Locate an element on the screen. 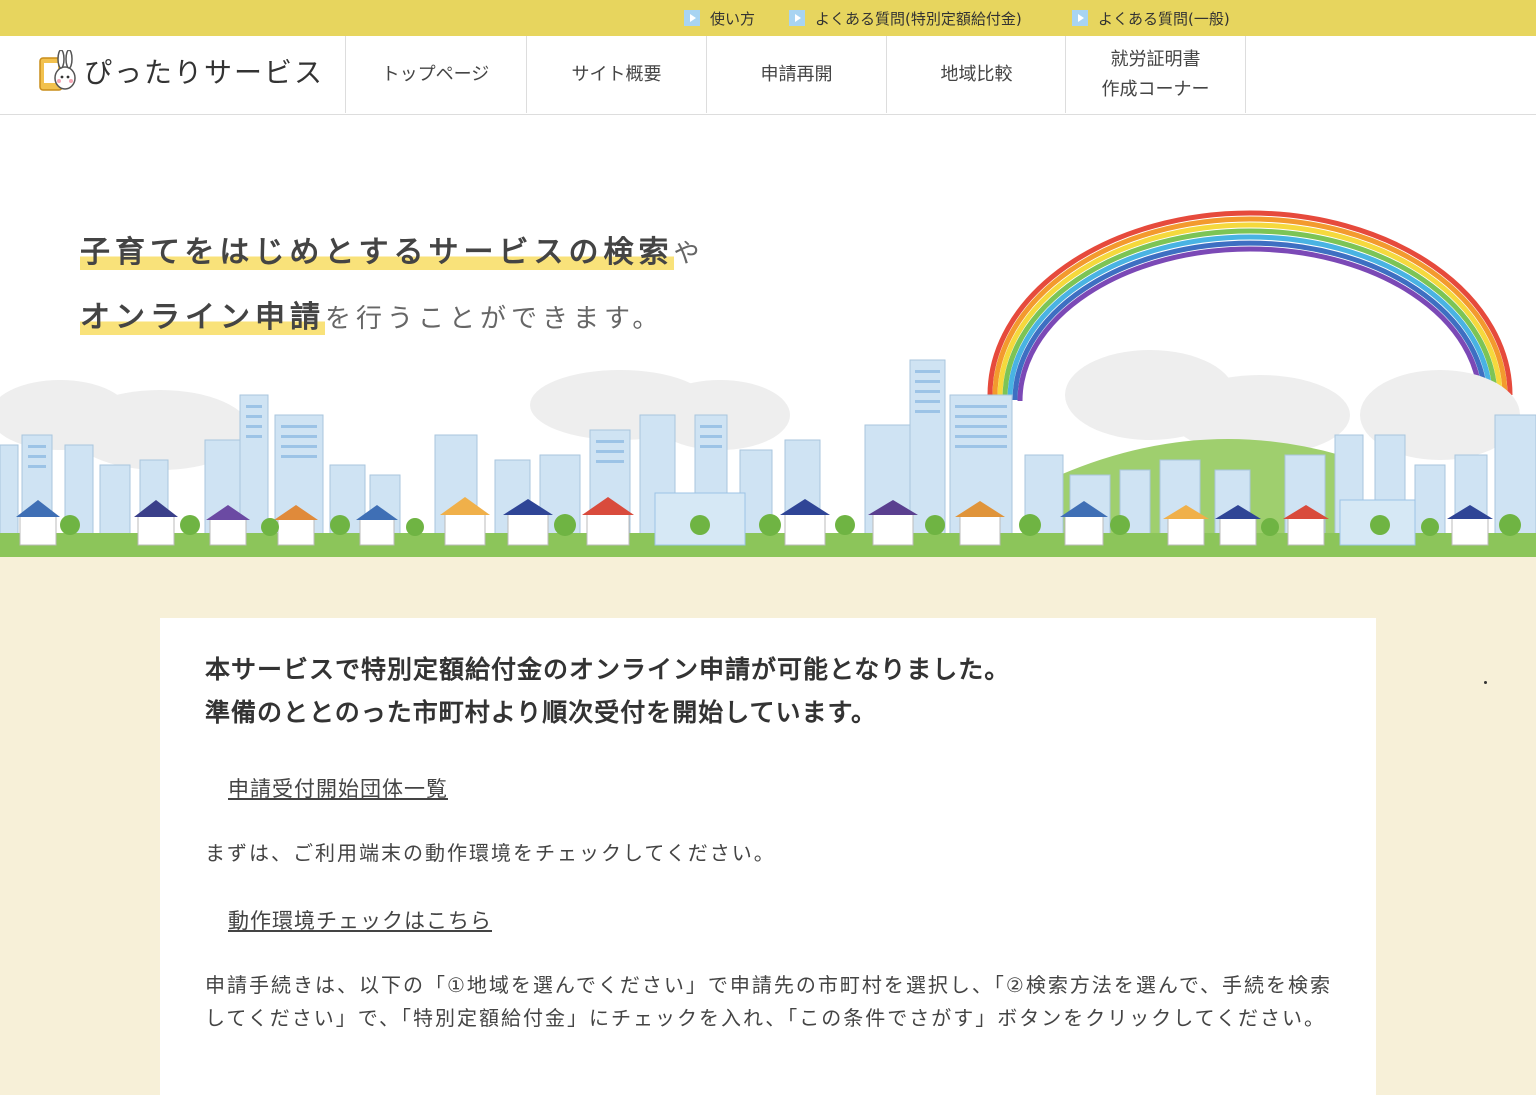  nav-label: 申請再開 is located at coordinates (796, 74).